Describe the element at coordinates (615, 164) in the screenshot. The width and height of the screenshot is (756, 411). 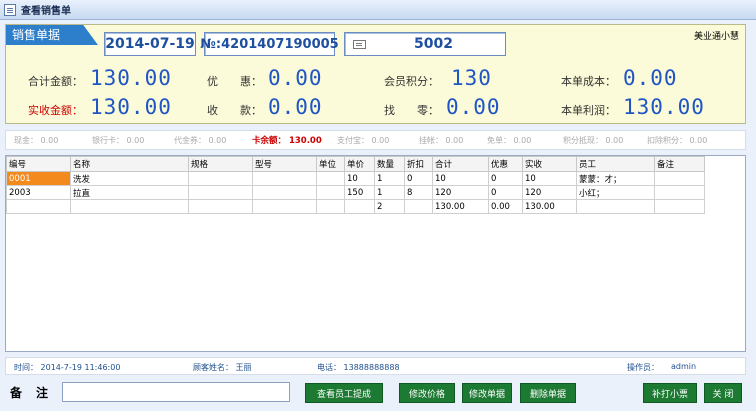
I see `column-header: 员工` at that location.